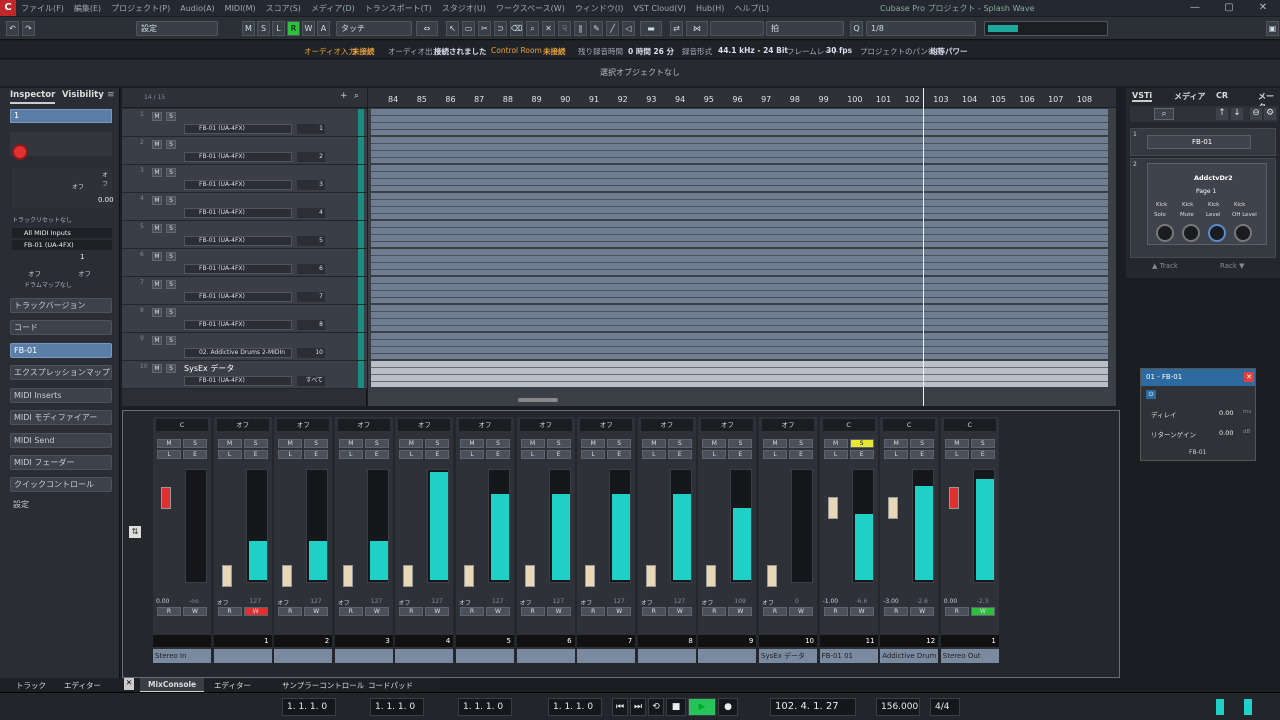 The height and width of the screenshot is (720, 1280). What do you see at coordinates (311, 129) in the screenshot?
I see `track-channel: 1` at bounding box center [311, 129].